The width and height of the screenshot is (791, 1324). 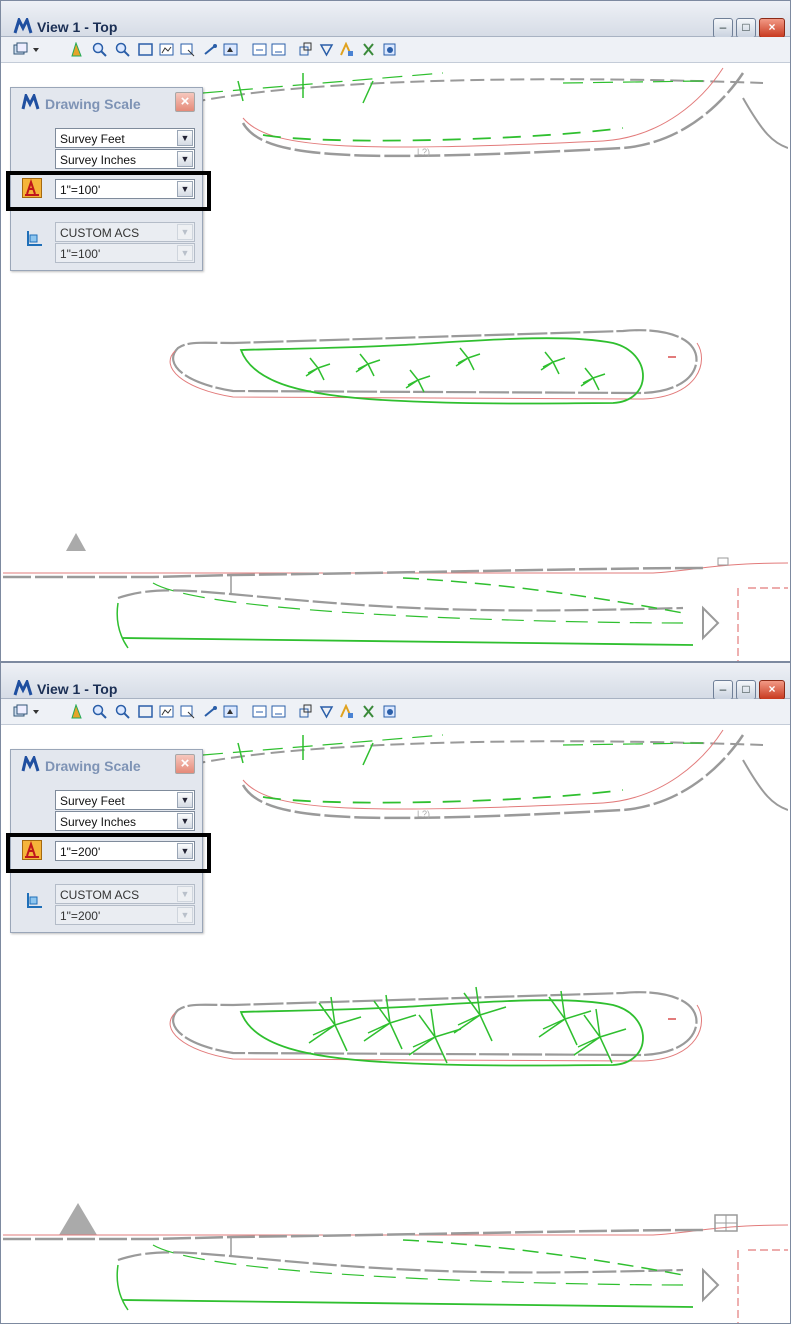 I want to click on acs-scale-value: 1"=100', so click(x=80, y=254).